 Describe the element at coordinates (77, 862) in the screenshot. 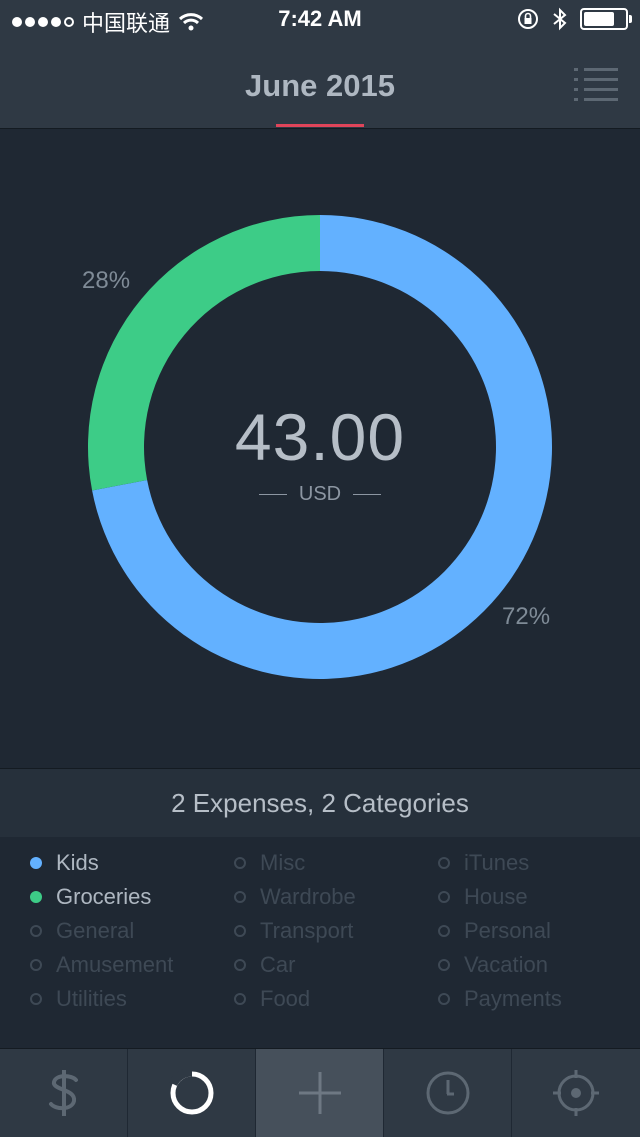

I see `category-label: Kids` at that location.